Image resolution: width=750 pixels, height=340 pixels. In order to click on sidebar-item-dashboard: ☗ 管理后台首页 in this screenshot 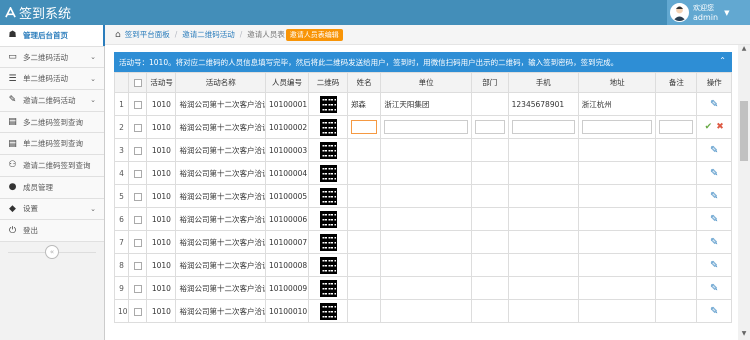, I will do `click(52, 36)`.